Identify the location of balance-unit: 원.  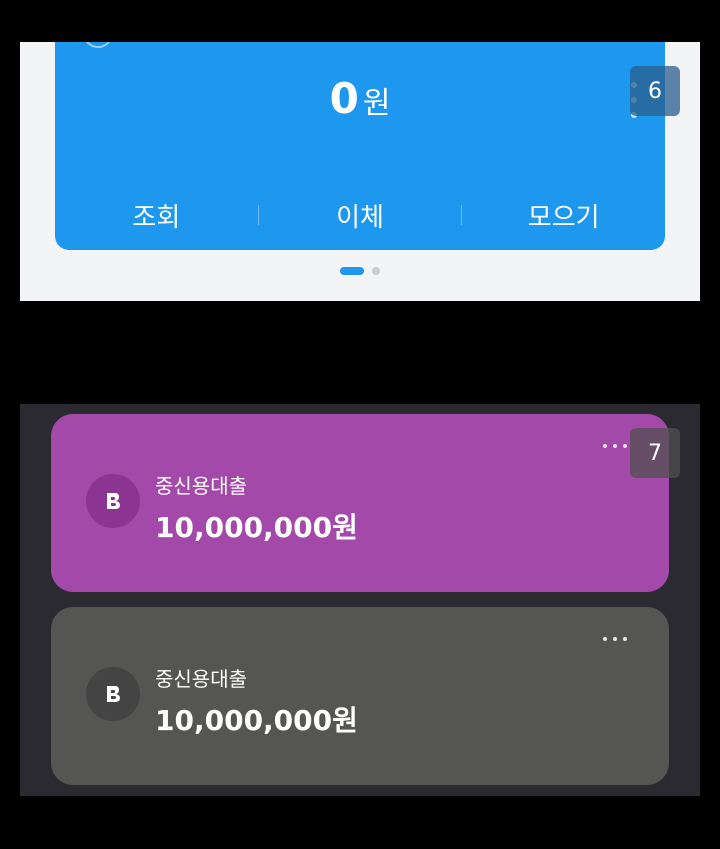
(376, 103).